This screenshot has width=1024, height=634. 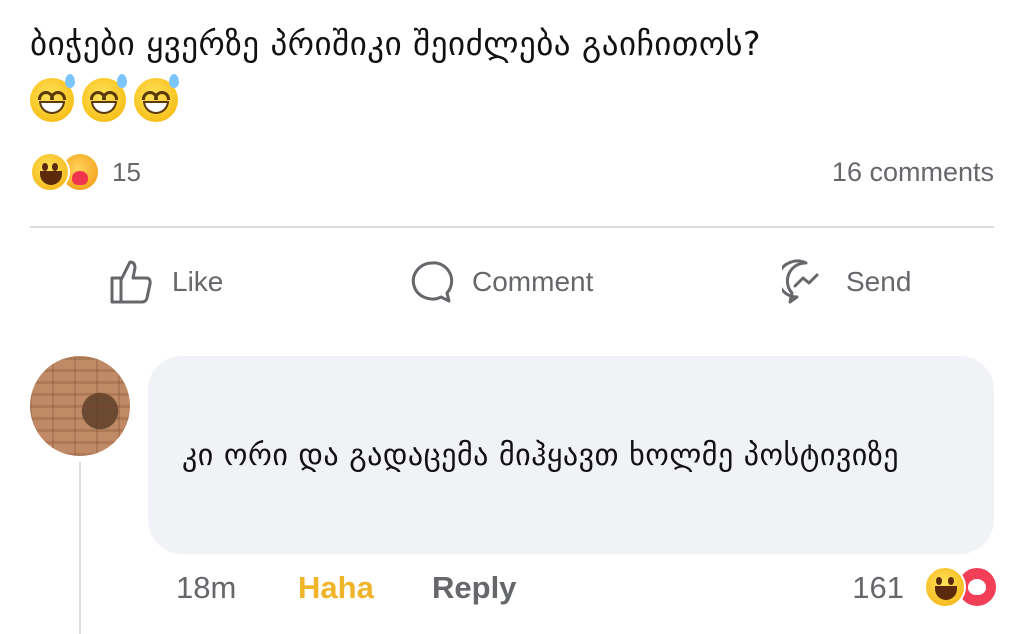 I want to click on thumbs-up-icon, so click(x=131, y=282).